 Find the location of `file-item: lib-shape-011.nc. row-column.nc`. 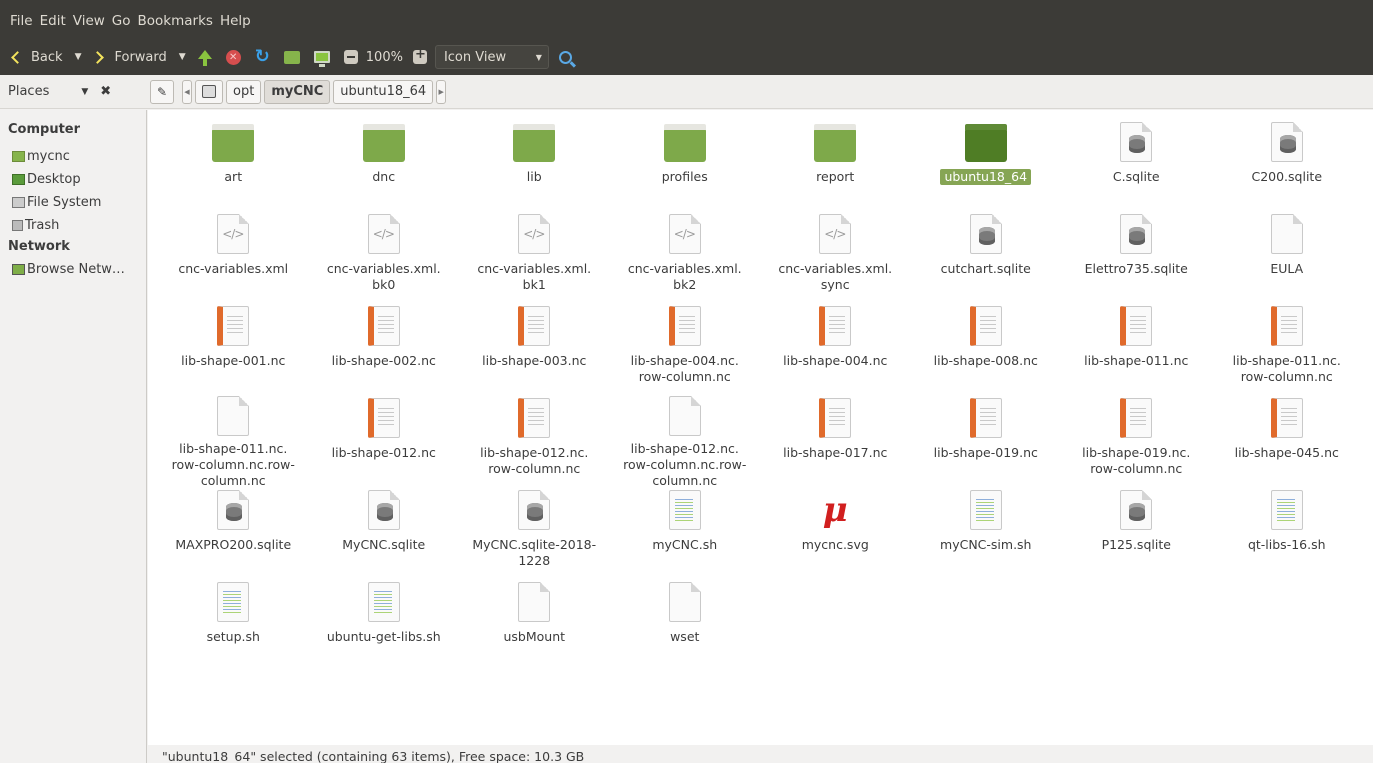

file-item: lib-shape-011.nc. row-column.nc is located at coordinates (1287, 350).